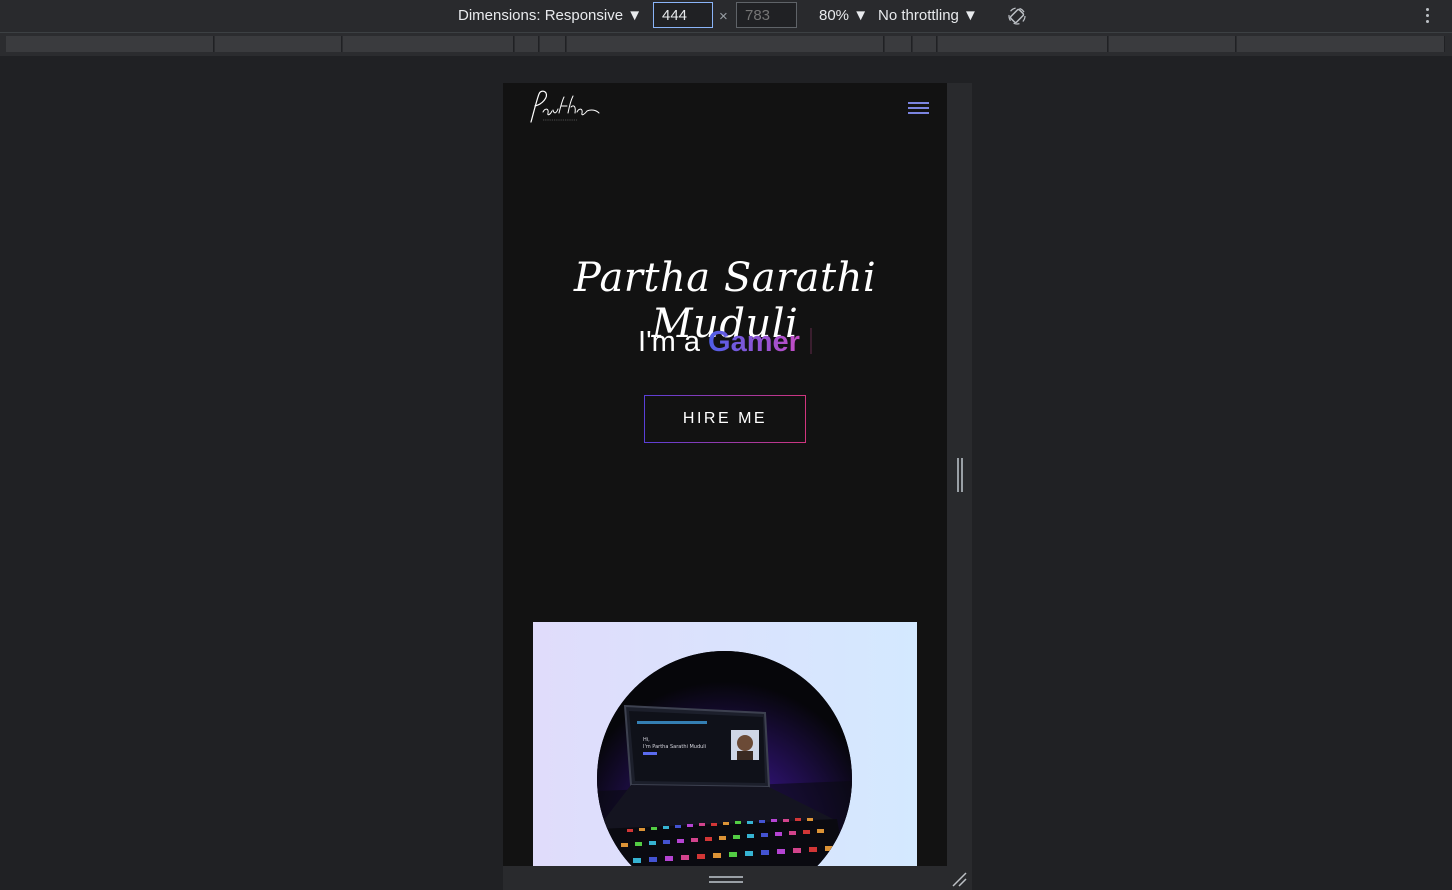 The height and width of the screenshot is (890, 1452). I want to click on typing-caret, so click(810, 341).